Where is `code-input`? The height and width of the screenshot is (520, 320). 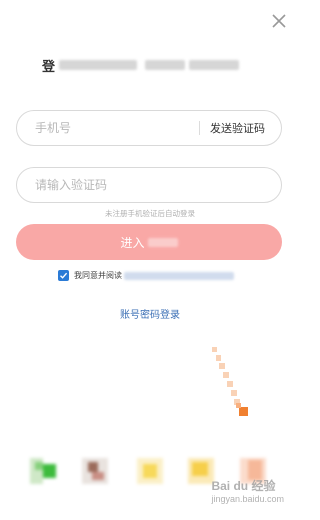 code-input is located at coordinates (149, 185).